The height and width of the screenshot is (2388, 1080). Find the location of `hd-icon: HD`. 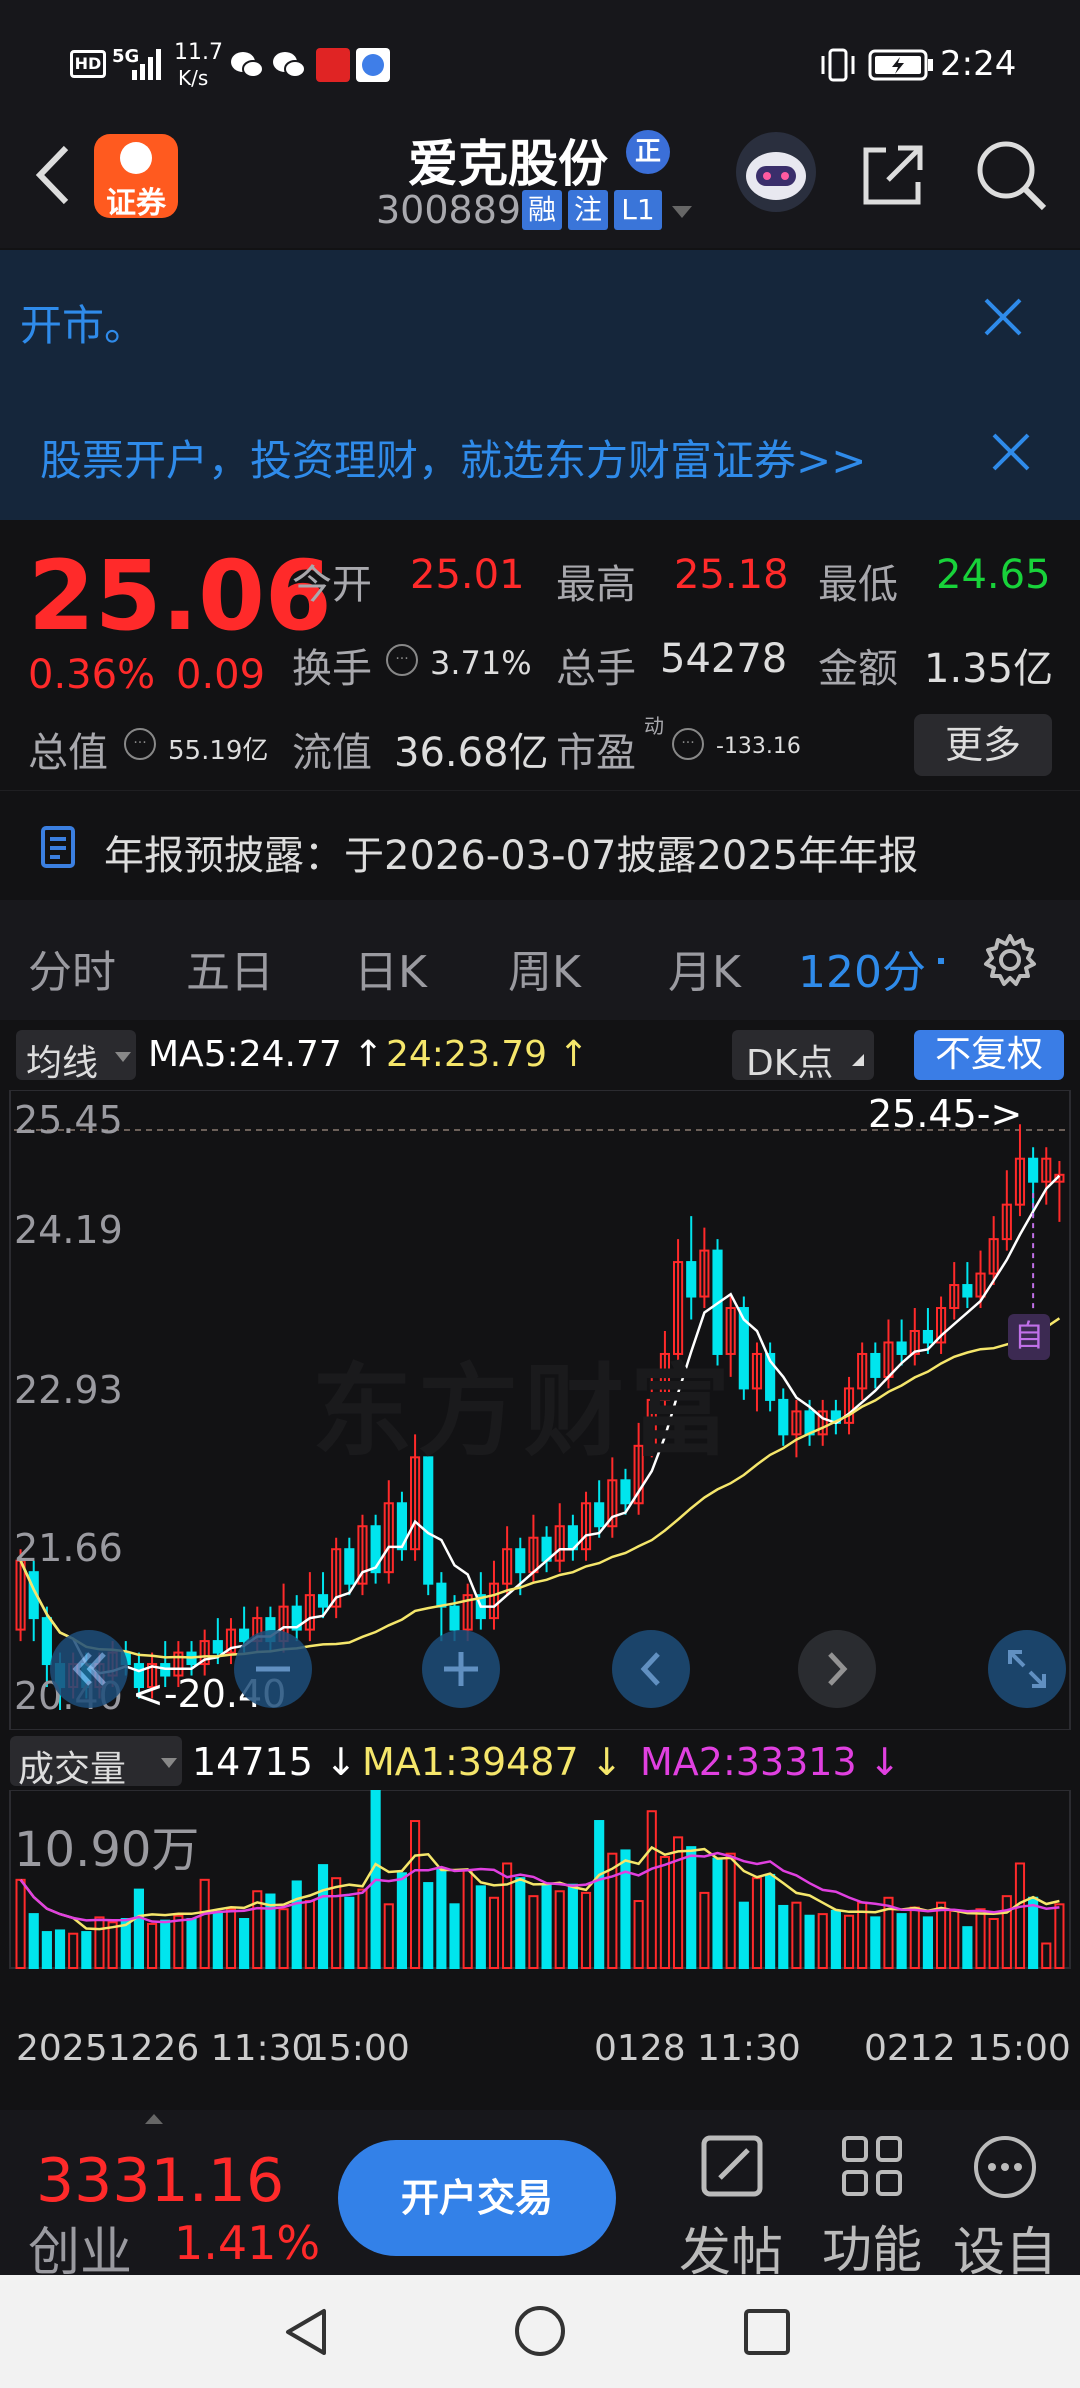

hd-icon: HD is located at coordinates (88, 64).